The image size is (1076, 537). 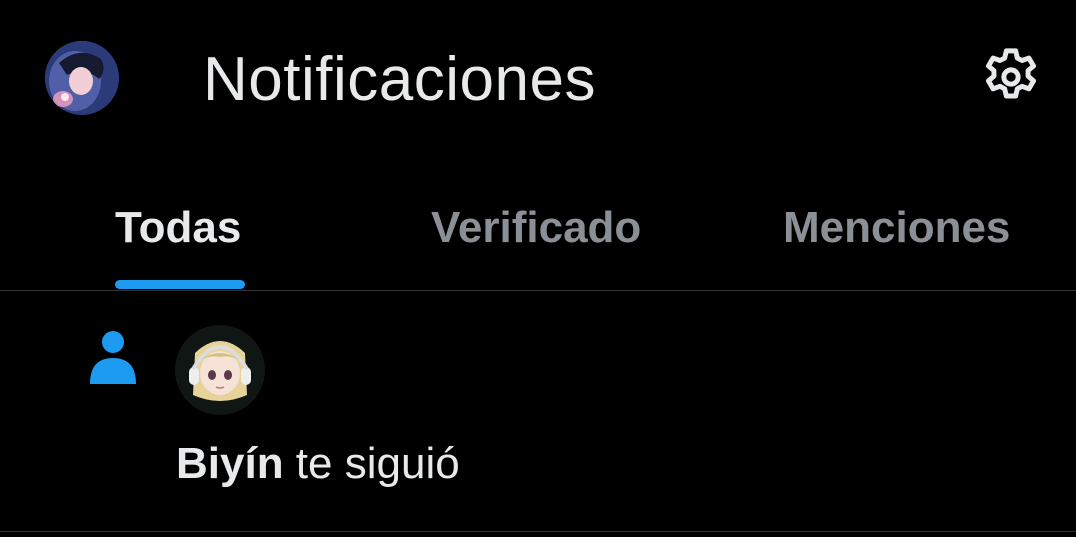 I want to click on follower-avatar, so click(x=220, y=370).